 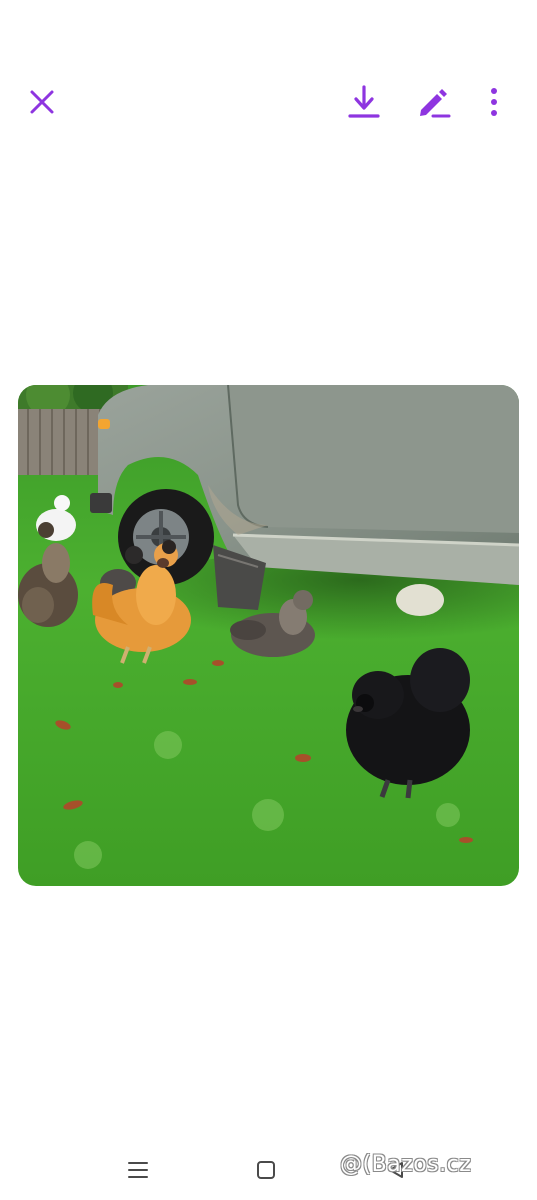 I want to click on more-vert-icon, so click(x=494, y=102).